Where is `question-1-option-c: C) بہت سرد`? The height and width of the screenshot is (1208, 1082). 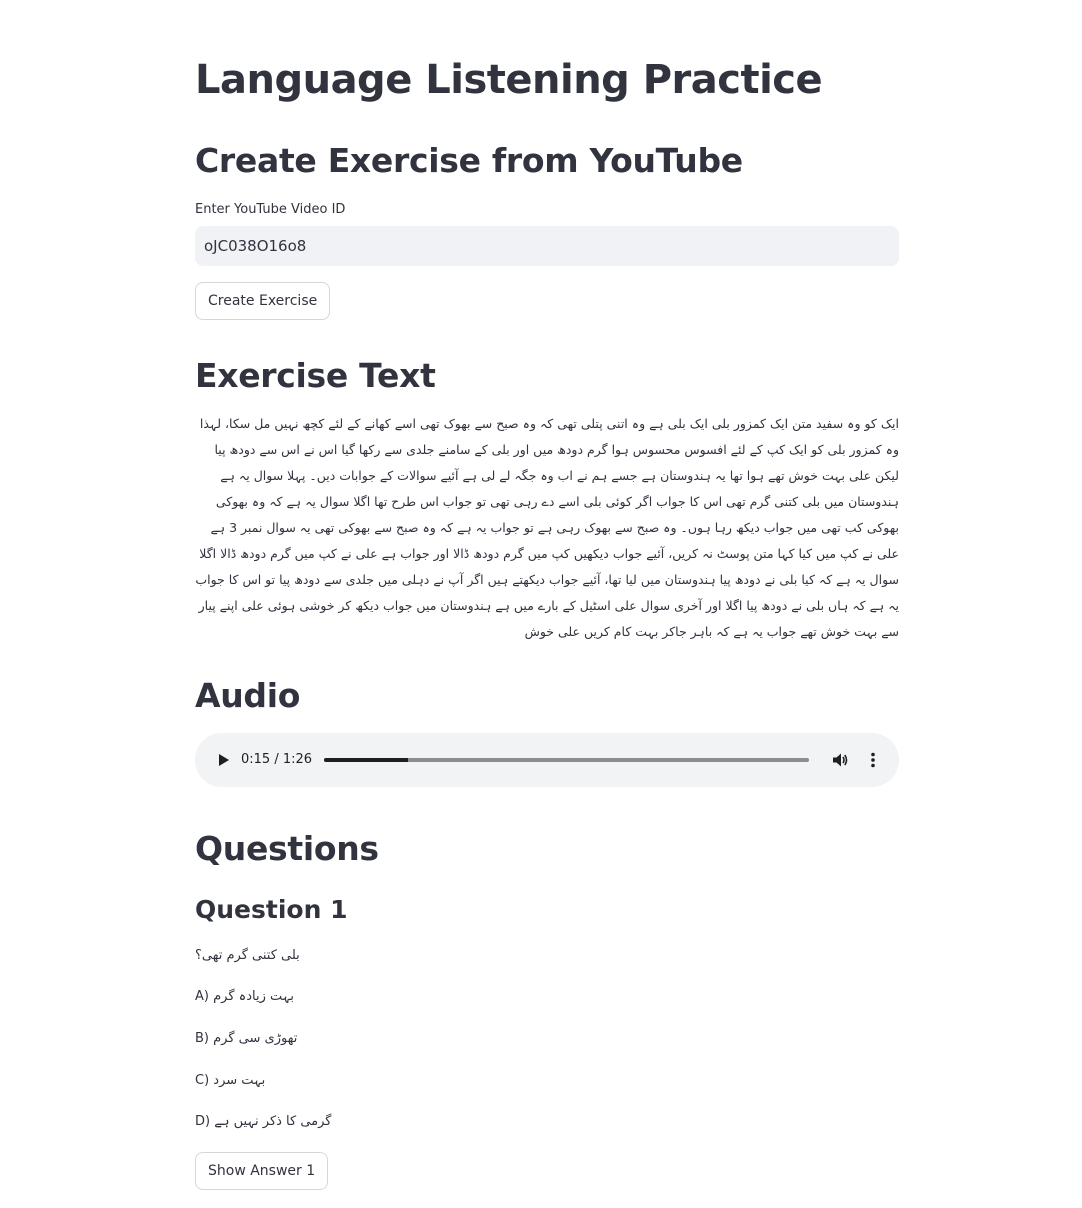 question-1-option-c: C) بہت سرد is located at coordinates (230, 1080).